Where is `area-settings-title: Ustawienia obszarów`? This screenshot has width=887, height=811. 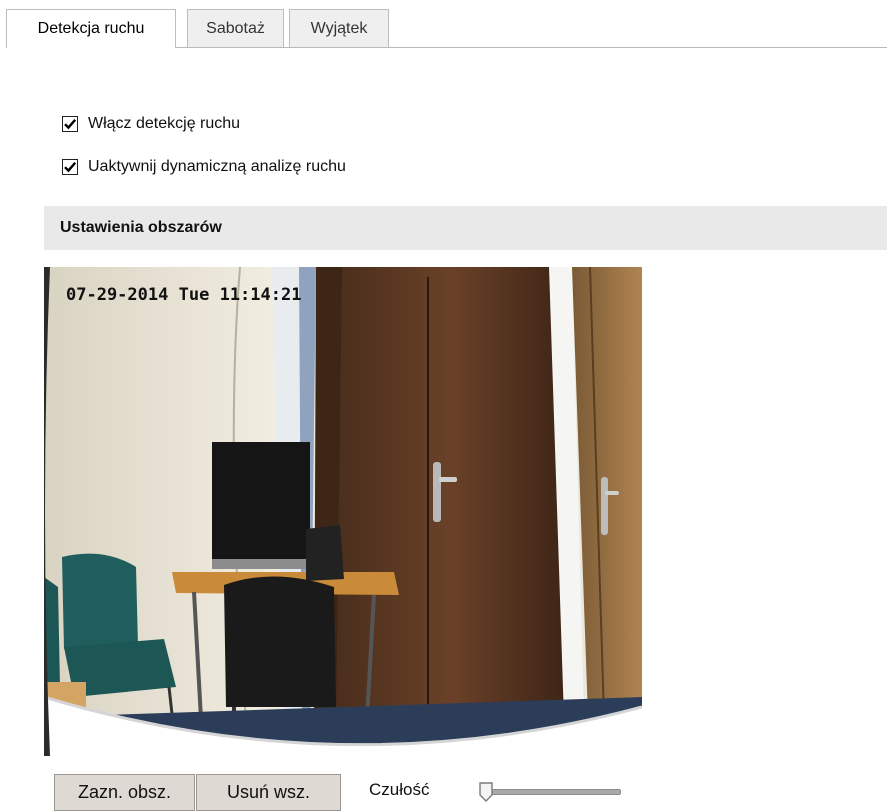 area-settings-title: Ustawienia obszarów is located at coordinates (141, 227).